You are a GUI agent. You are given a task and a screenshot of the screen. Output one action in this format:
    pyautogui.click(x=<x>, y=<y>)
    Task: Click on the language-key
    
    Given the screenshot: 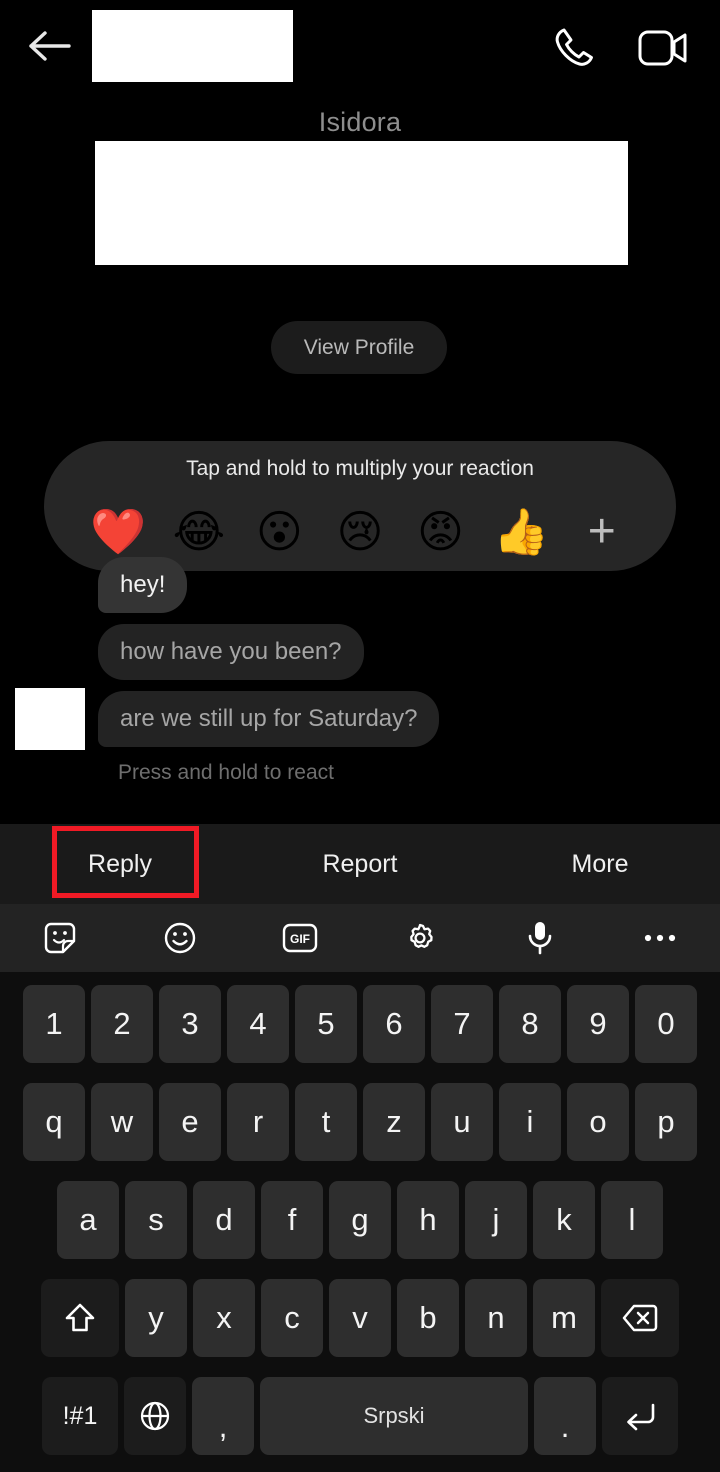 What is the action you would take?
    pyautogui.click(x=155, y=1416)
    